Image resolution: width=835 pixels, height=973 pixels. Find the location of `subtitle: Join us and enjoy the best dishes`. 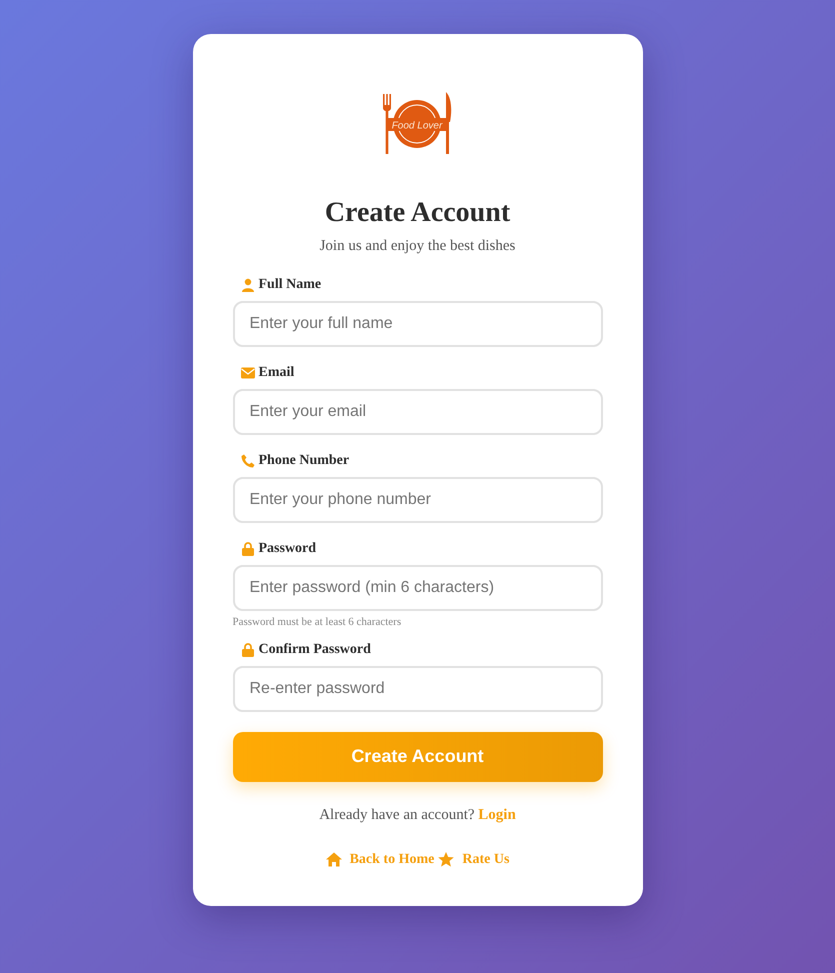

subtitle: Join us and enjoy the best dishes is located at coordinates (417, 246).